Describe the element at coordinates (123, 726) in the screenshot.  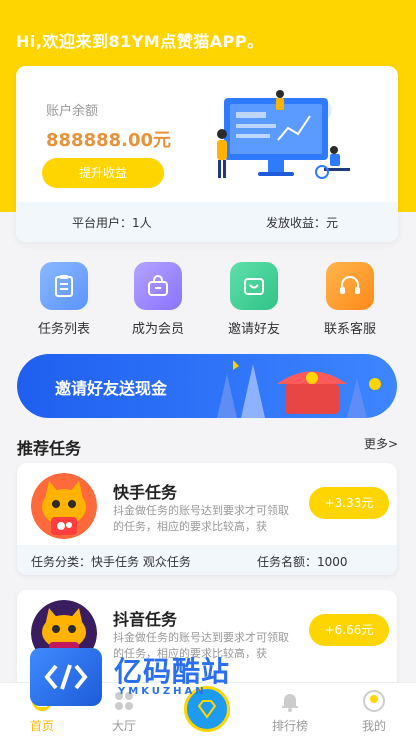
I see `tab-label: 大厅` at that location.